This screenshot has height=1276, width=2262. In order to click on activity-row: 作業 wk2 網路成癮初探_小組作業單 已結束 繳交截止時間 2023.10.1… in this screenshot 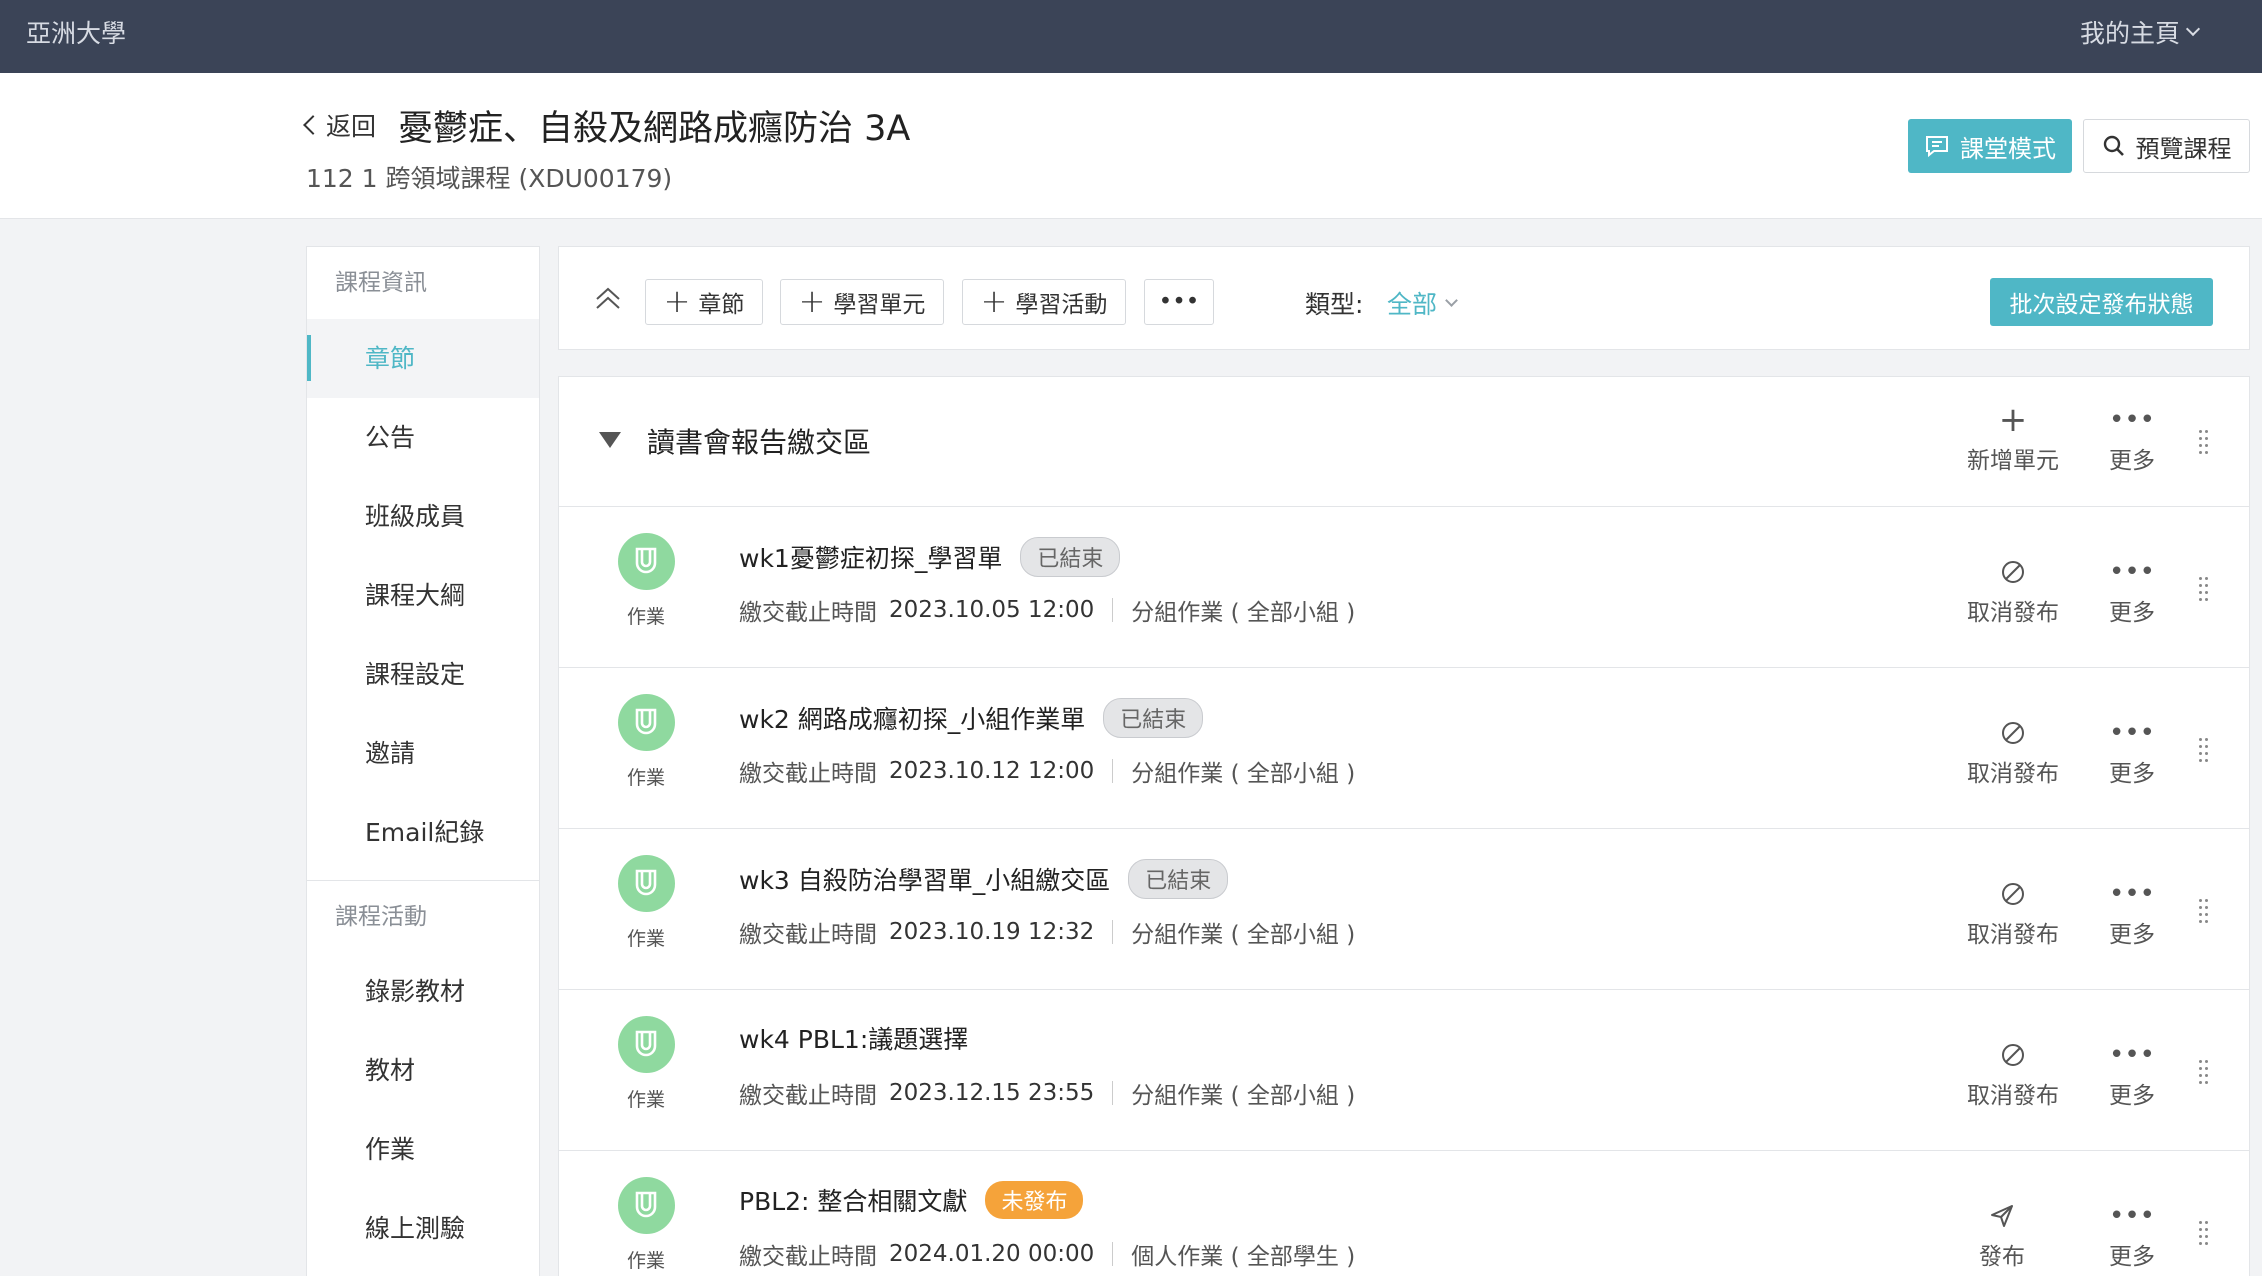, I will do `click(1404, 748)`.